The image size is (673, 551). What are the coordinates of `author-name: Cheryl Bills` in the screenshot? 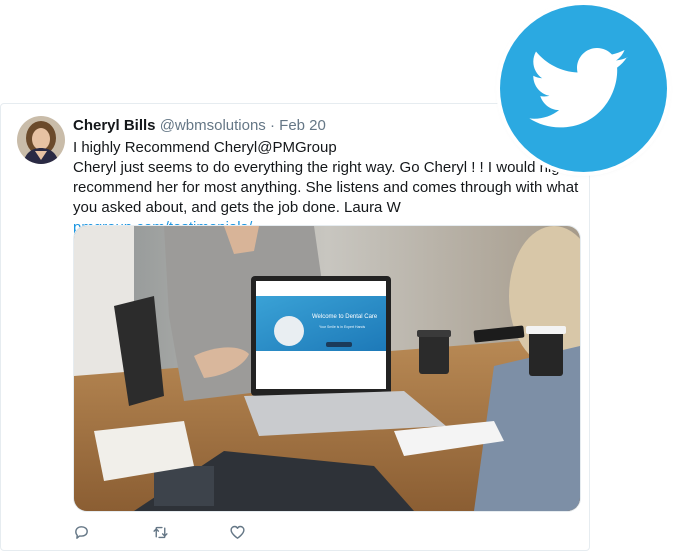 It's located at (114, 125).